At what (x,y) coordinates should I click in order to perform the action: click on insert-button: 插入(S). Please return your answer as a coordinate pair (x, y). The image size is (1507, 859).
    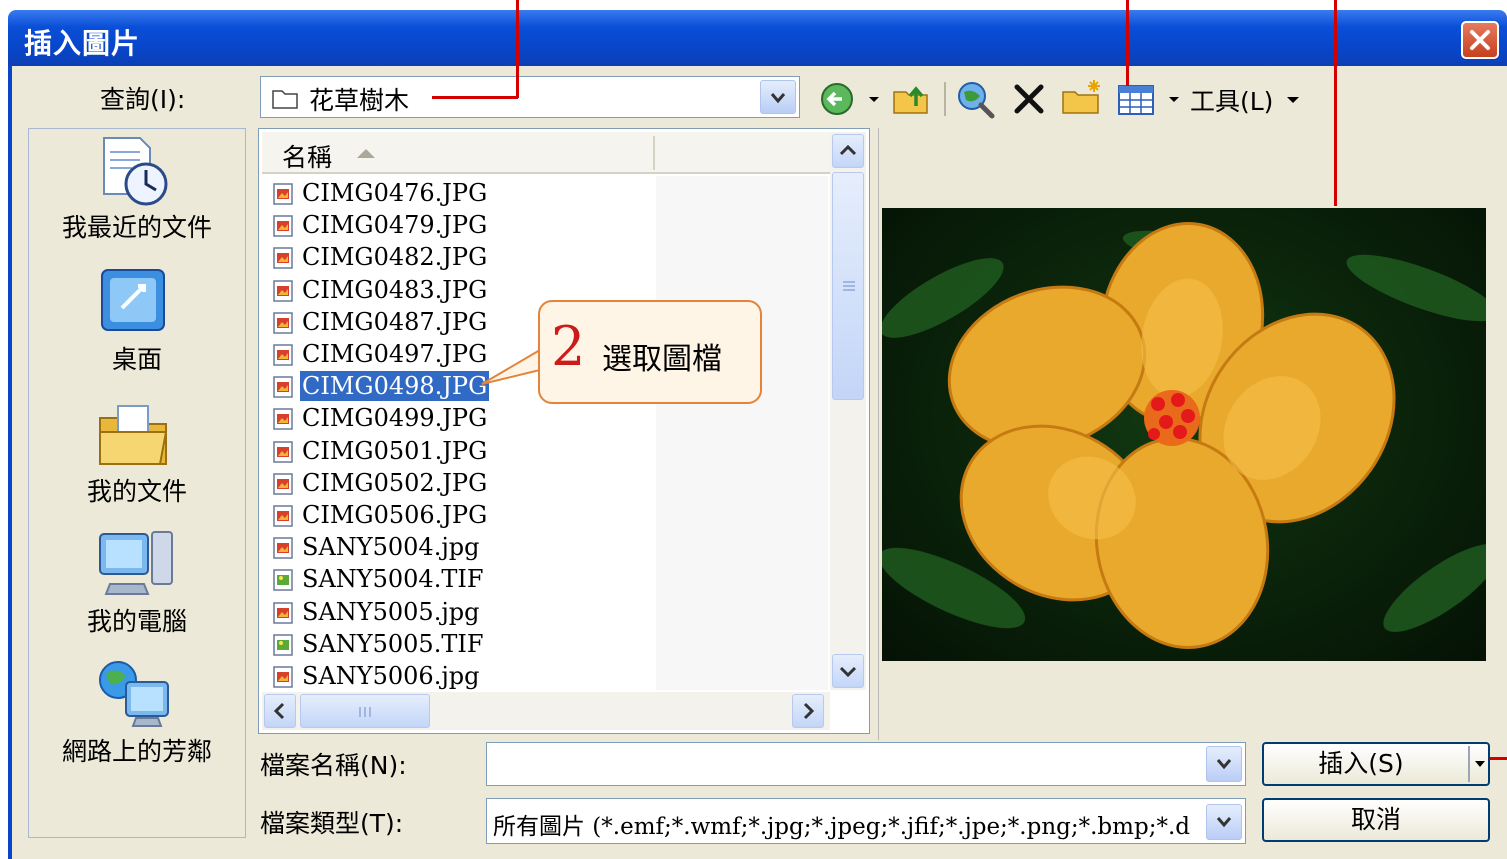
    Looking at the image, I should click on (1376, 764).